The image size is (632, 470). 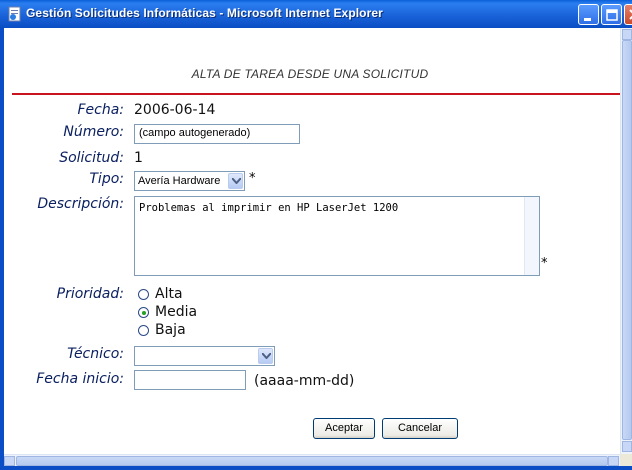 I want to click on tecnico-select, so click(x=204, y=356).